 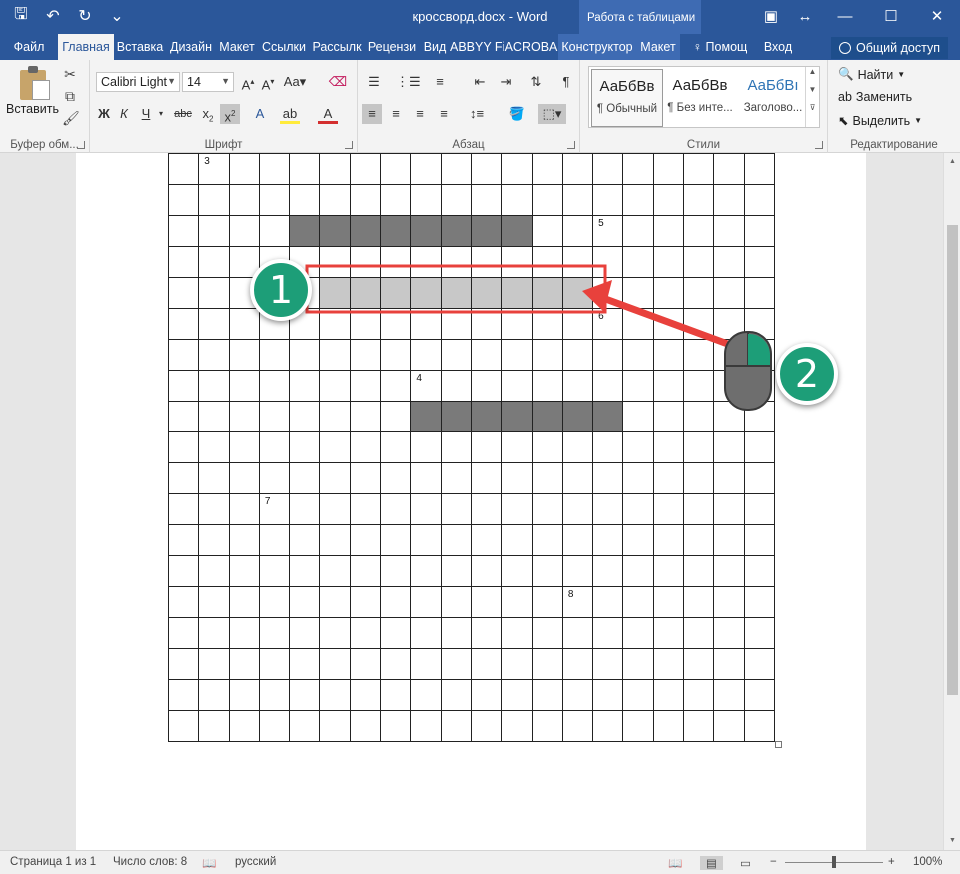 I want to click on format-painter-icon: 🖌, so click(x=71, y=118).